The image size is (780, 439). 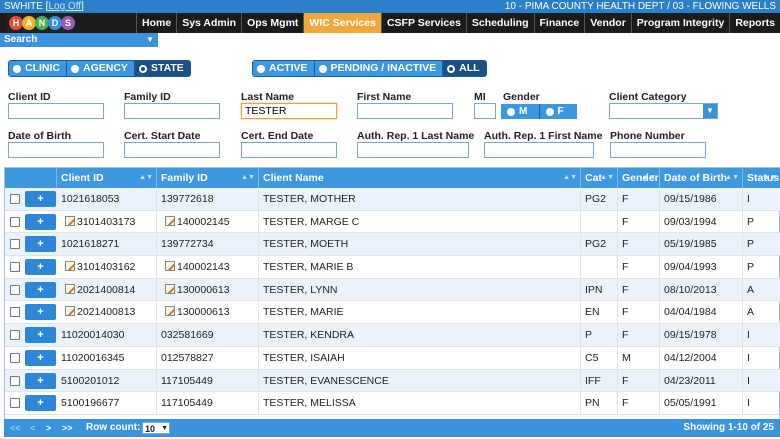 What do you see at coordinates (309, 199) in the screenshot?
I see `cell-value: TESTER, MOTHER` at bounding box center [309, 199].